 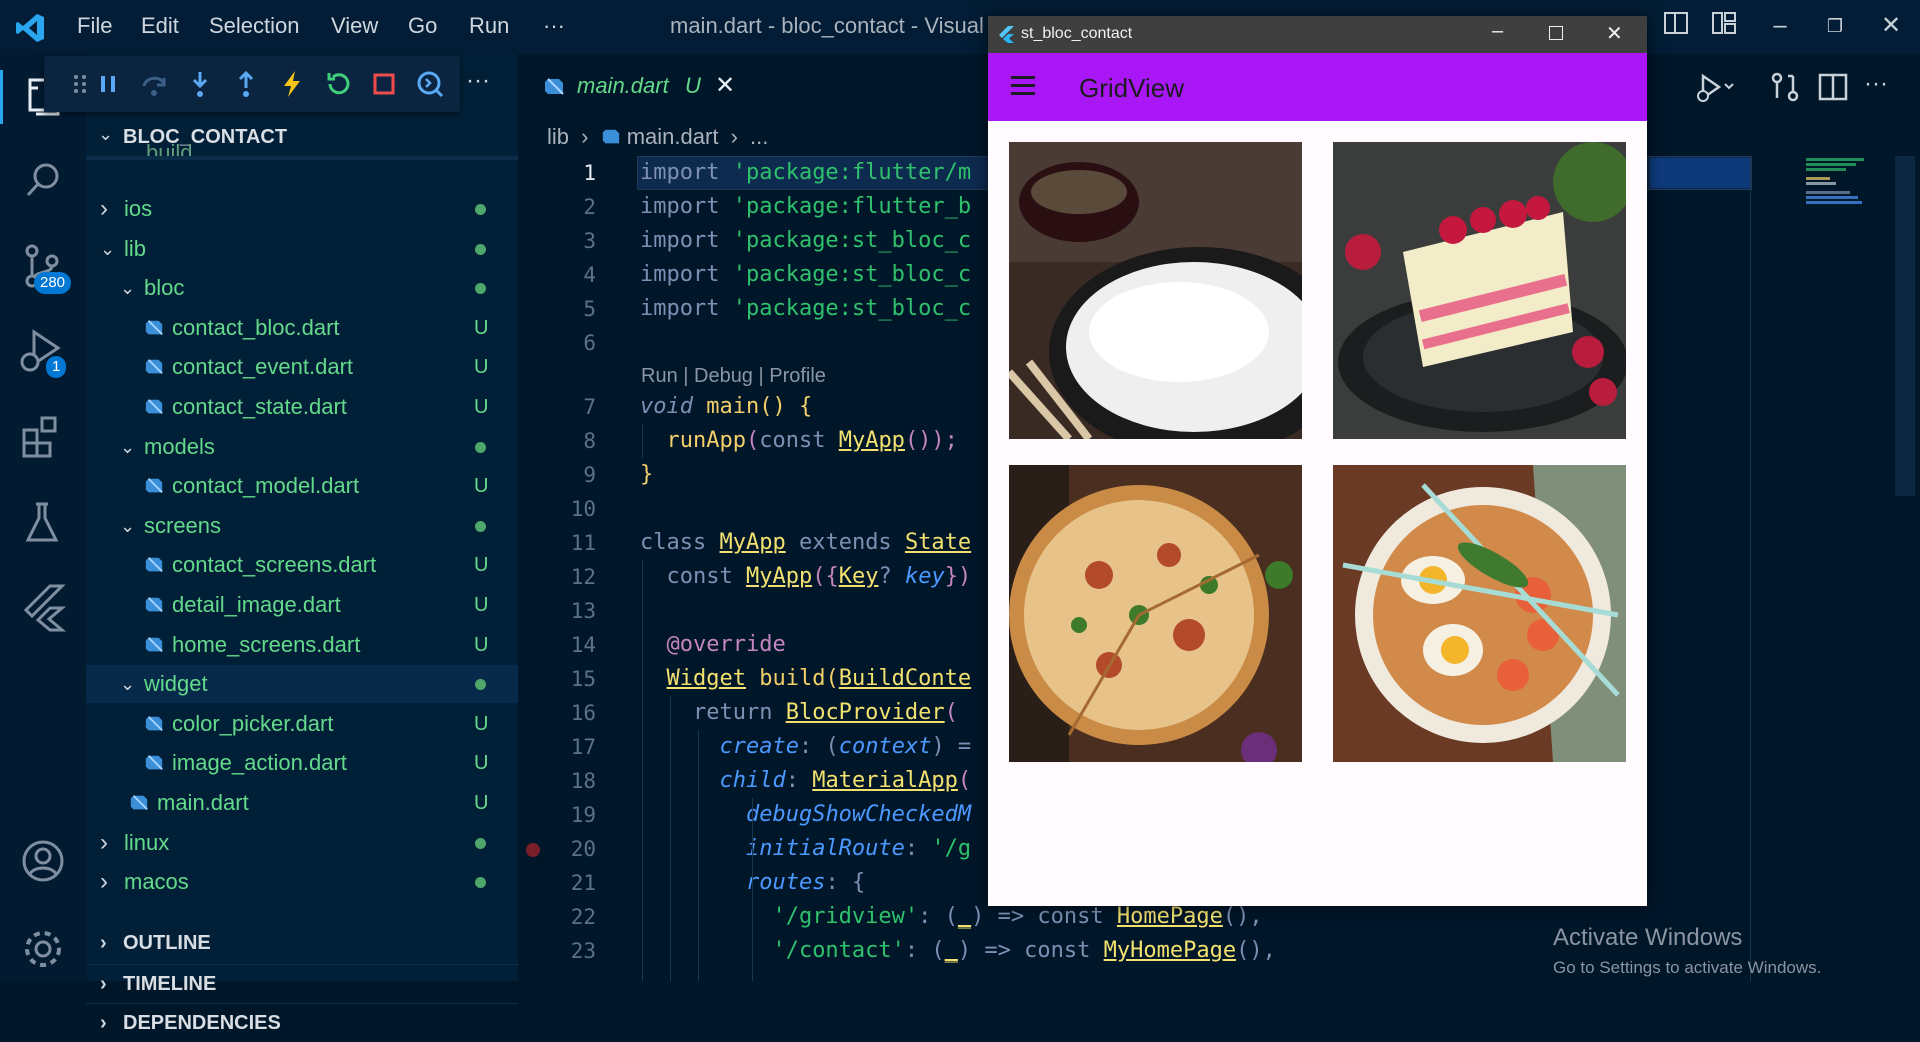 I want to click on tree-item-ios: › ios, so click(x=302, y=209).